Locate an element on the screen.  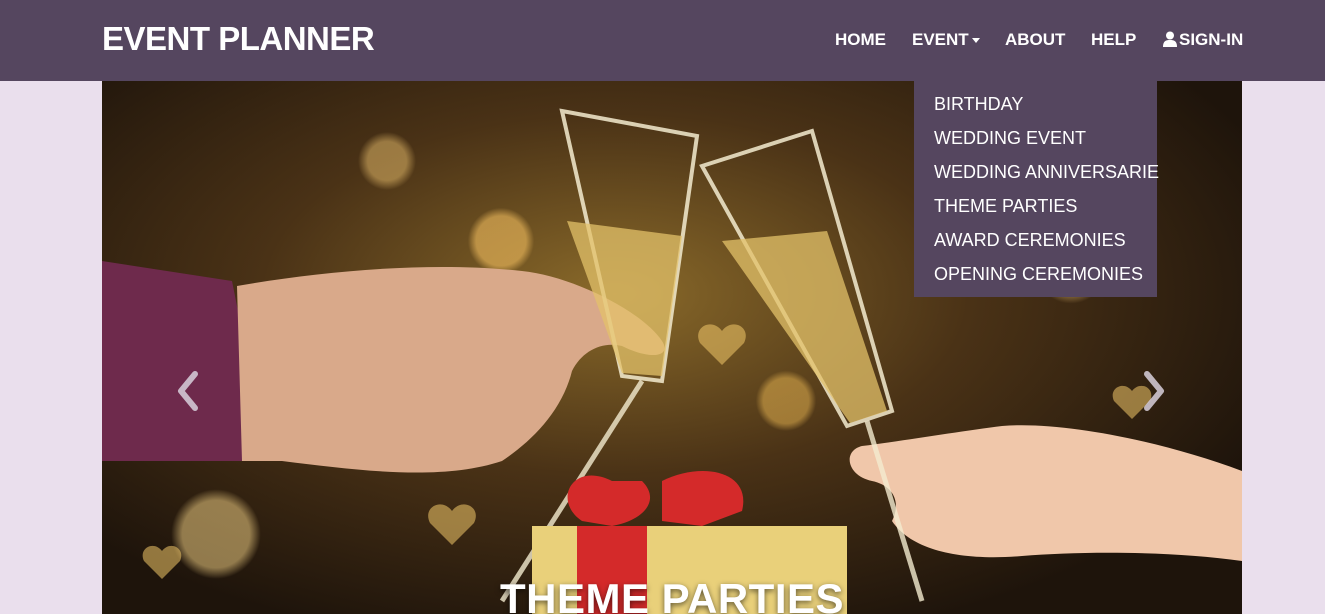
dropdown-item-birthday: BIRTHDAY is located at coordinates (1035, 108).